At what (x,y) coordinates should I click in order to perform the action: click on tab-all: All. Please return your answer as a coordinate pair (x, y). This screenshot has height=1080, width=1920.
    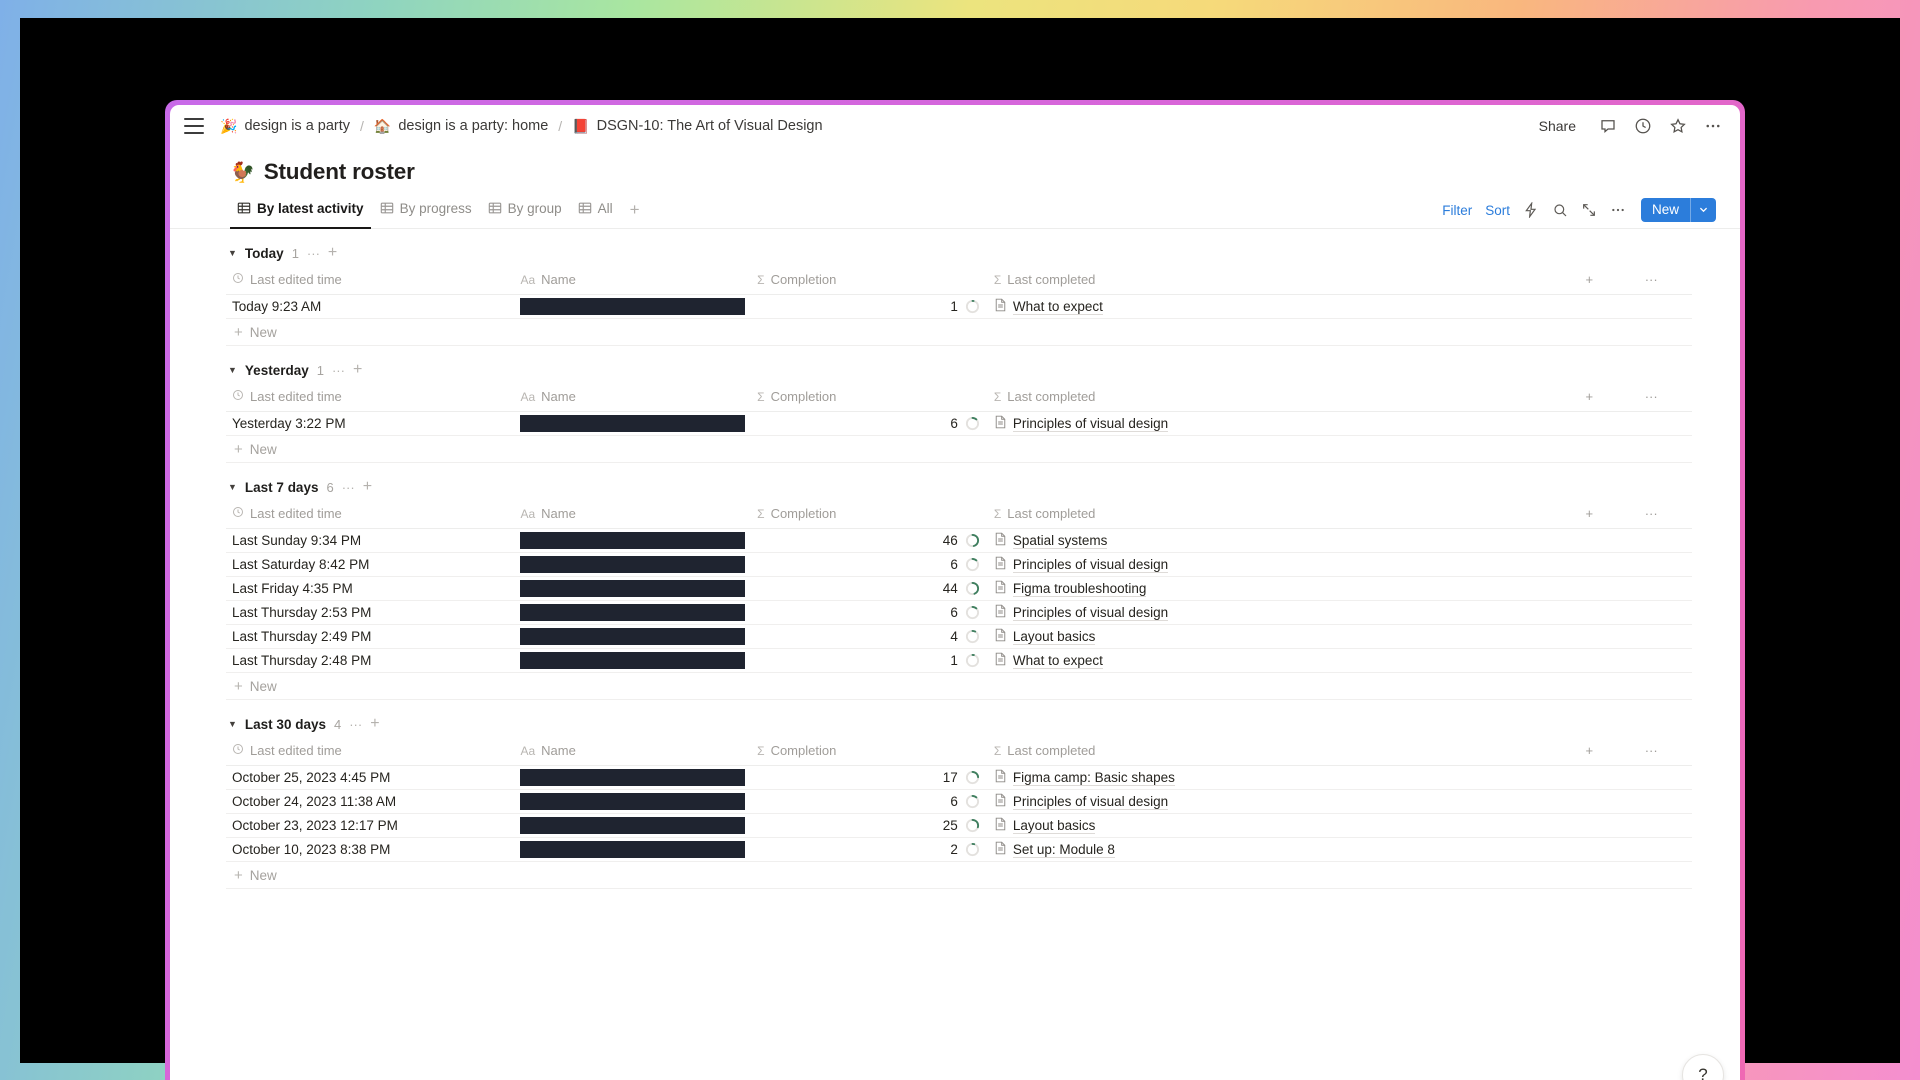
    Looking at the image, I should click on (595, 211).